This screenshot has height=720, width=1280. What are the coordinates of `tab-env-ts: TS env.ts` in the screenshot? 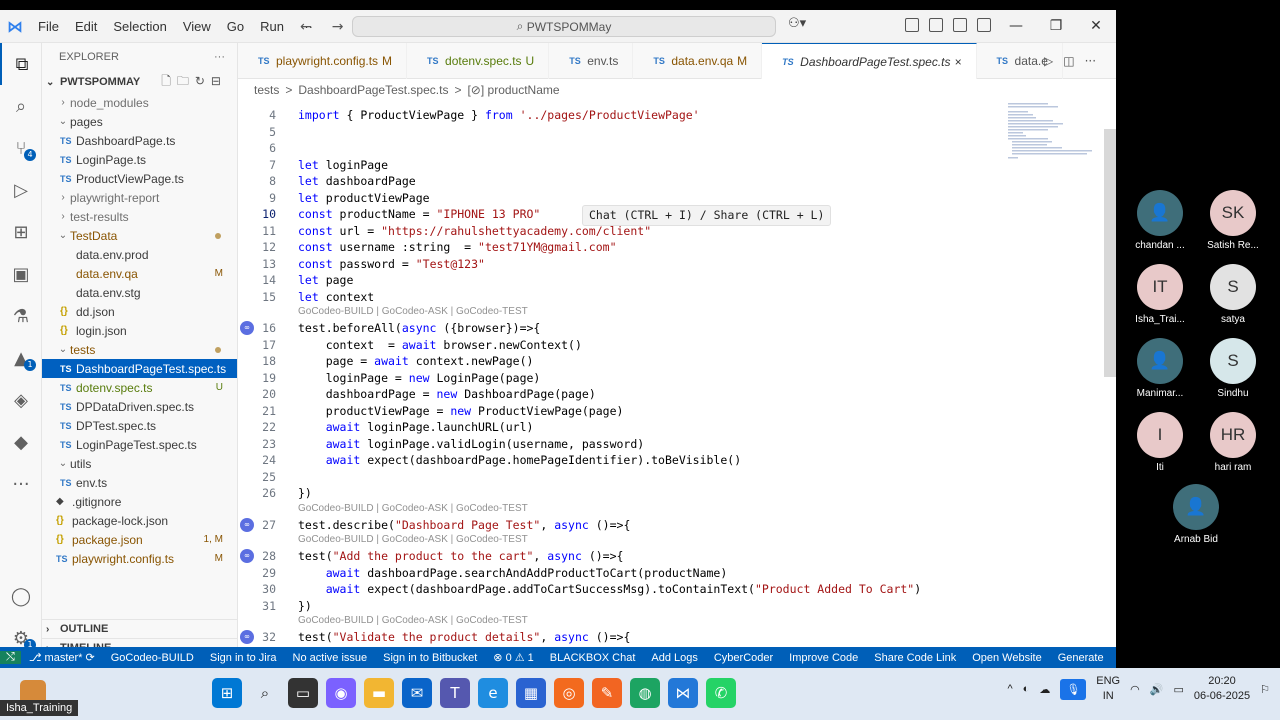 It's located at (591, 61).